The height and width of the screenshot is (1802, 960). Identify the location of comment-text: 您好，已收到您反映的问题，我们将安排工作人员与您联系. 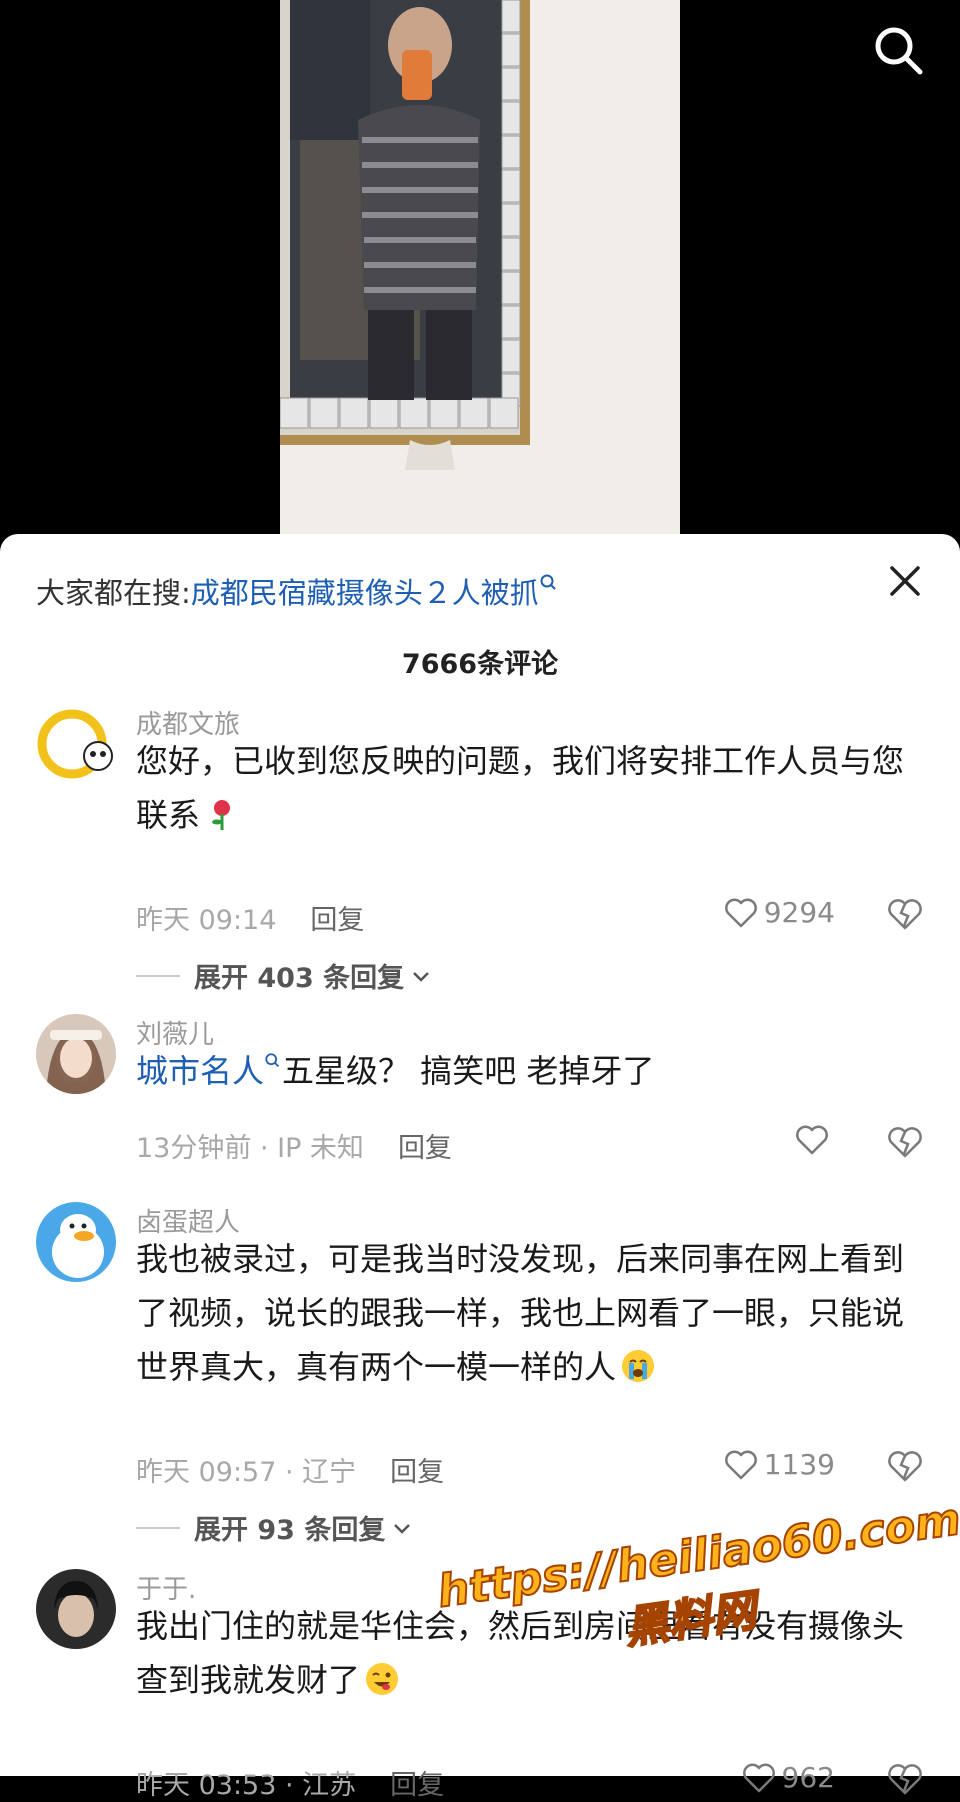
(526, 788).